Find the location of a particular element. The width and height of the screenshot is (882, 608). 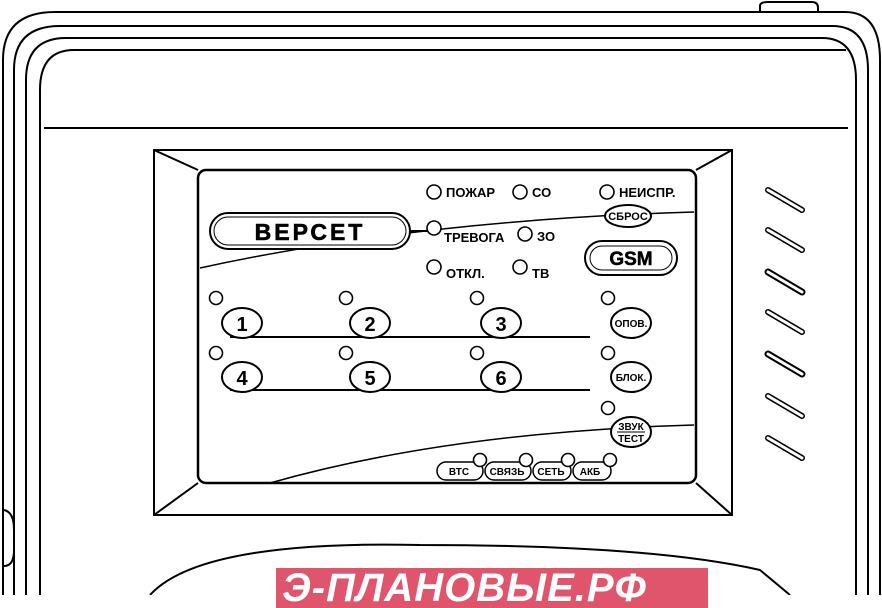

zone-3-button: 3 is located at coordinates (501, 323).